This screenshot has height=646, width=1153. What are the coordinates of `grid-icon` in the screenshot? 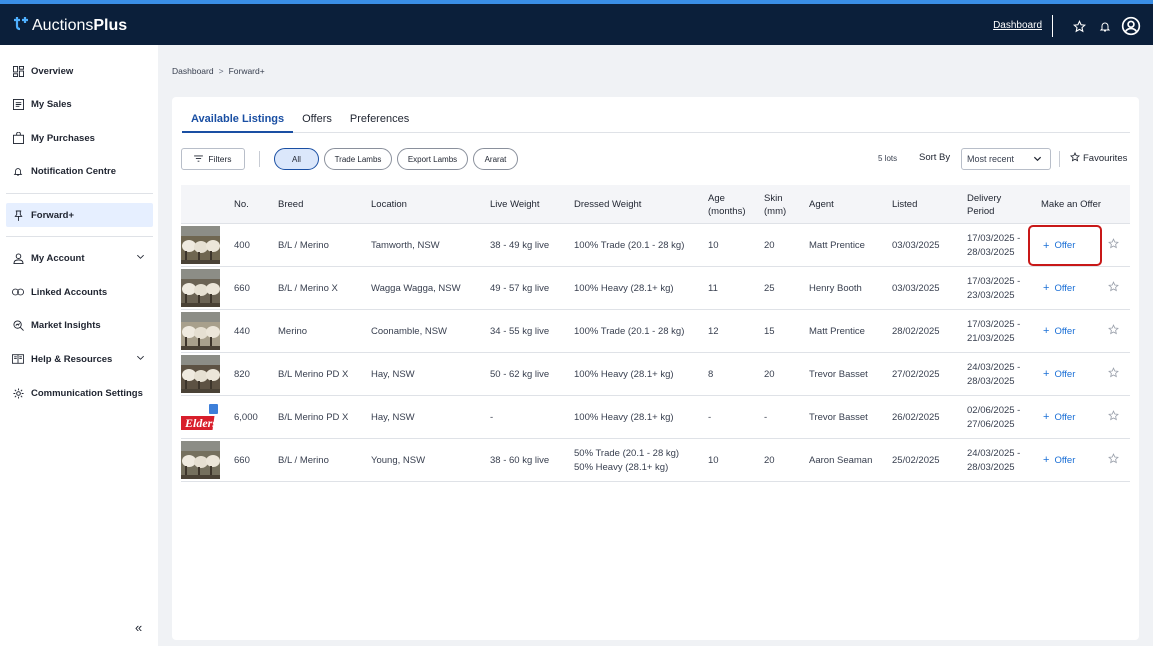 It's located at (18, 71).